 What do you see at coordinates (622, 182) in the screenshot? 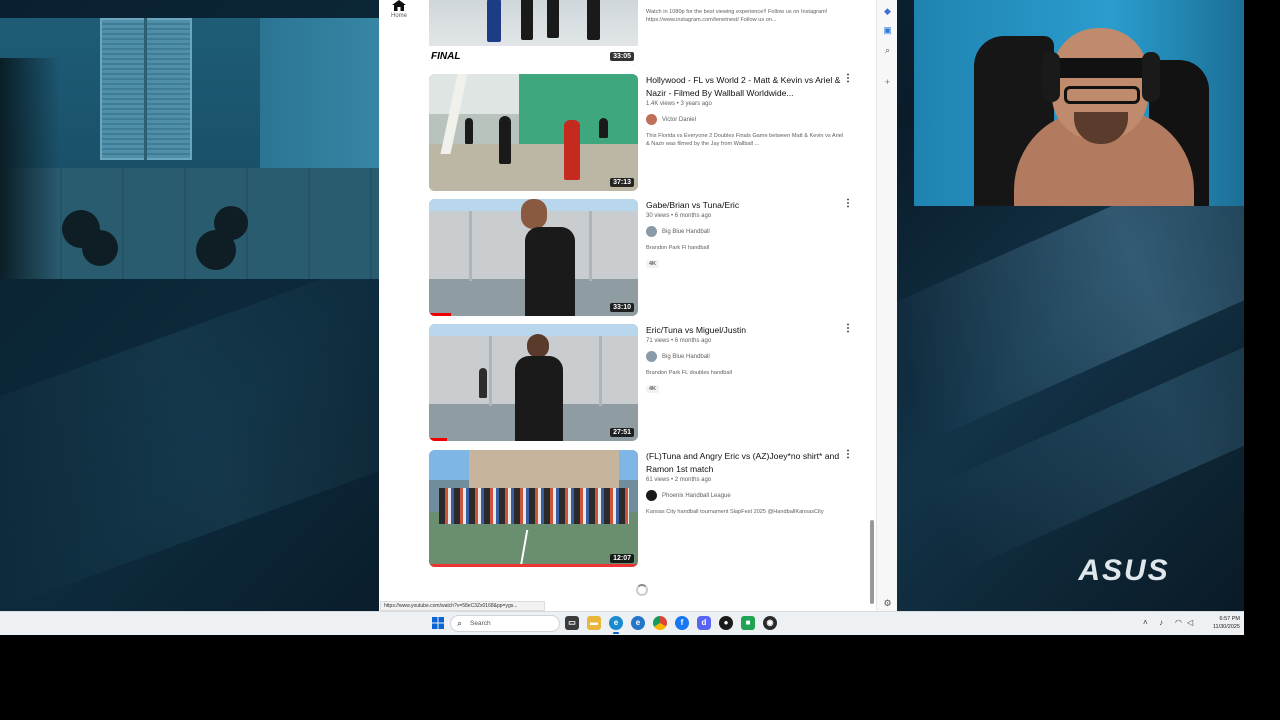
I see `video-duration: 37:13` at bounding box center [622, 182].